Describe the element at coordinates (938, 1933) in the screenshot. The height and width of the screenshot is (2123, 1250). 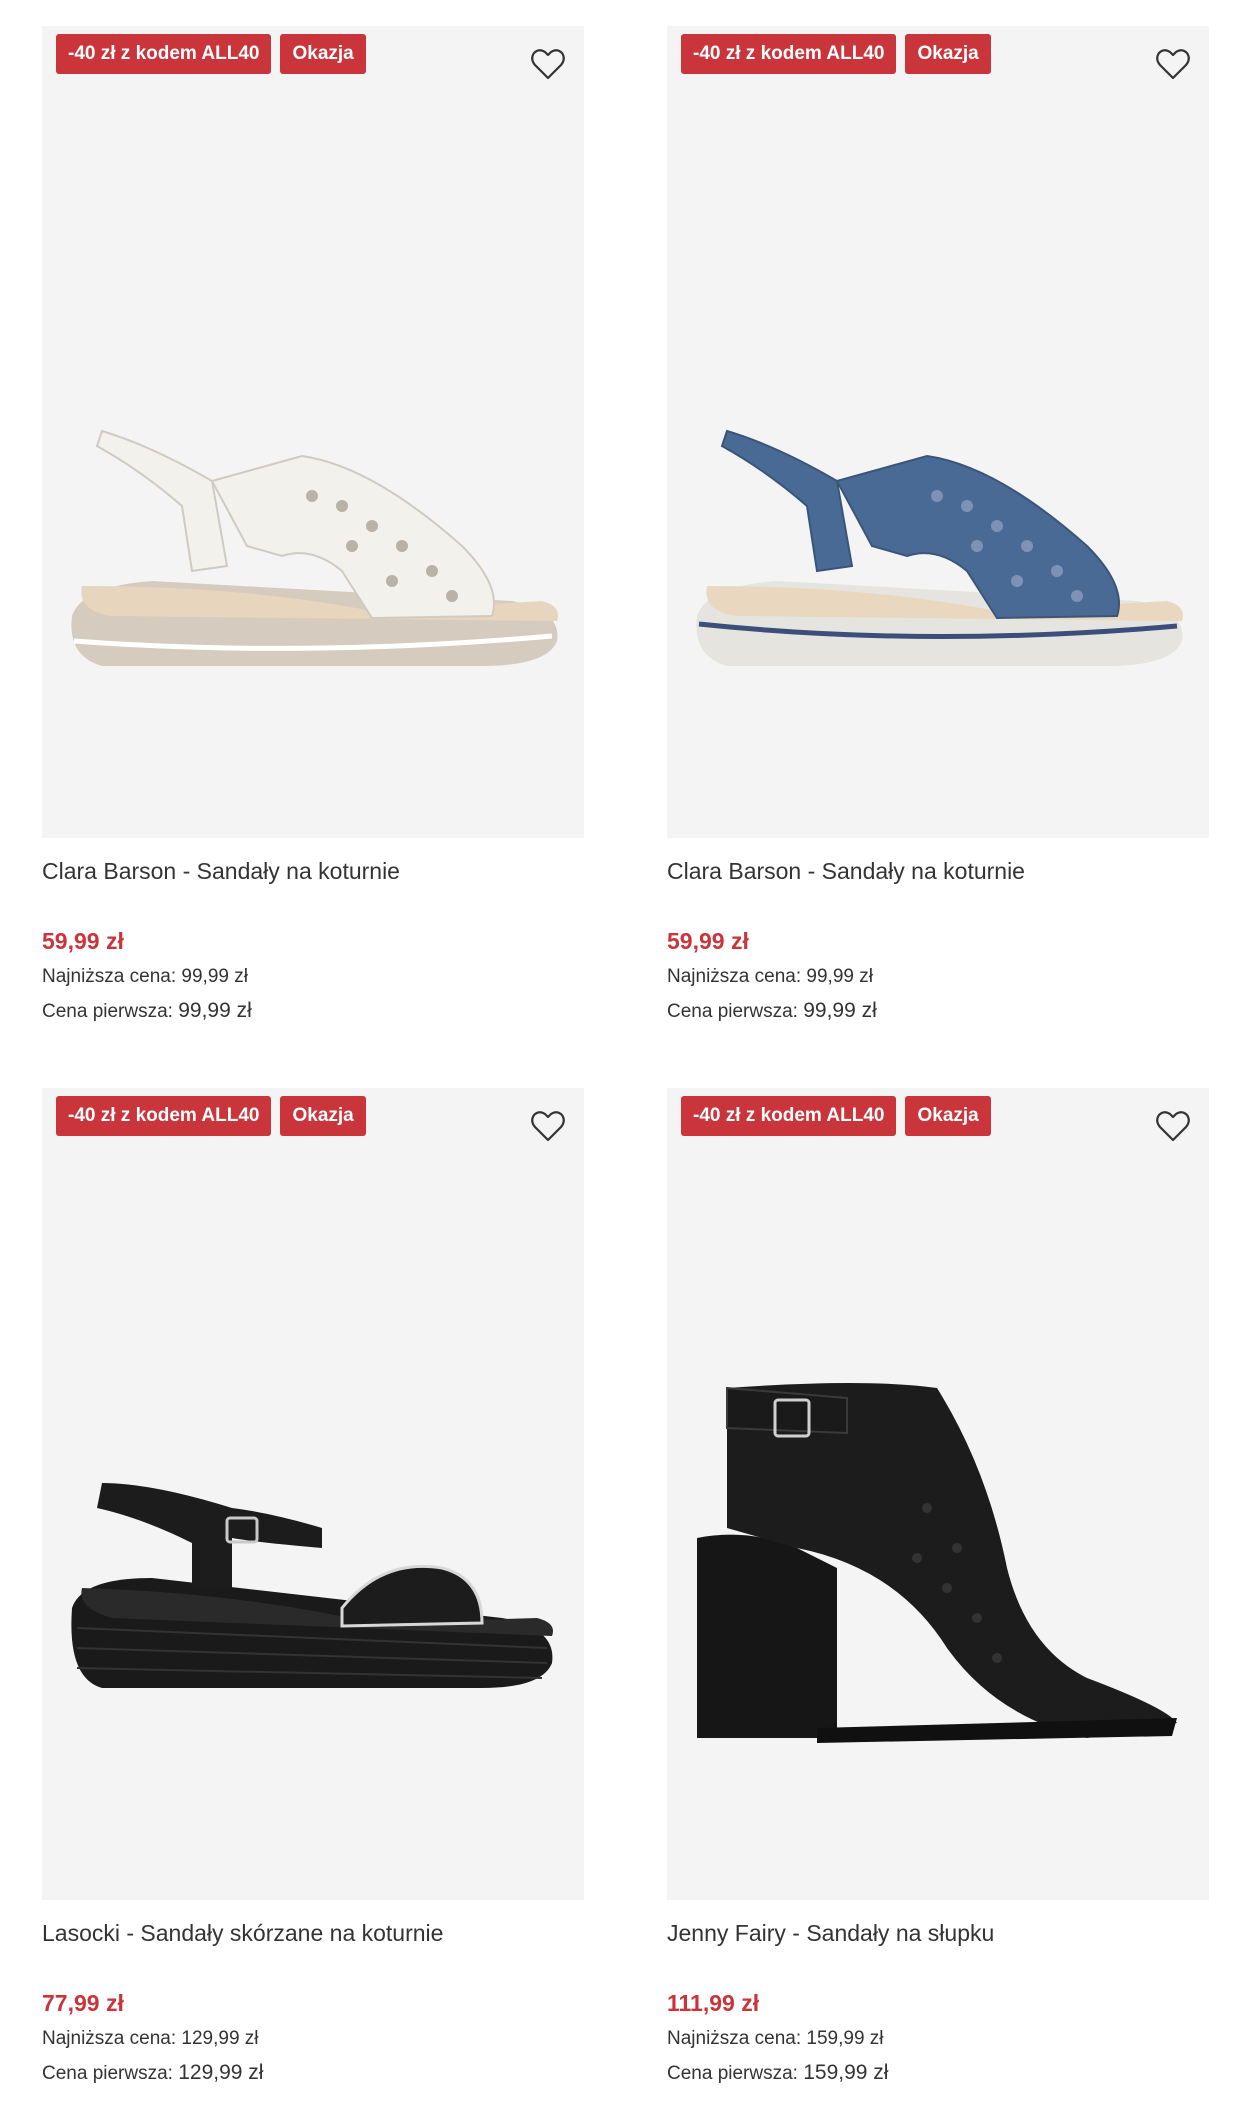
I see `product-title: Jenny Fairy - Sandały na słupku` at that location.